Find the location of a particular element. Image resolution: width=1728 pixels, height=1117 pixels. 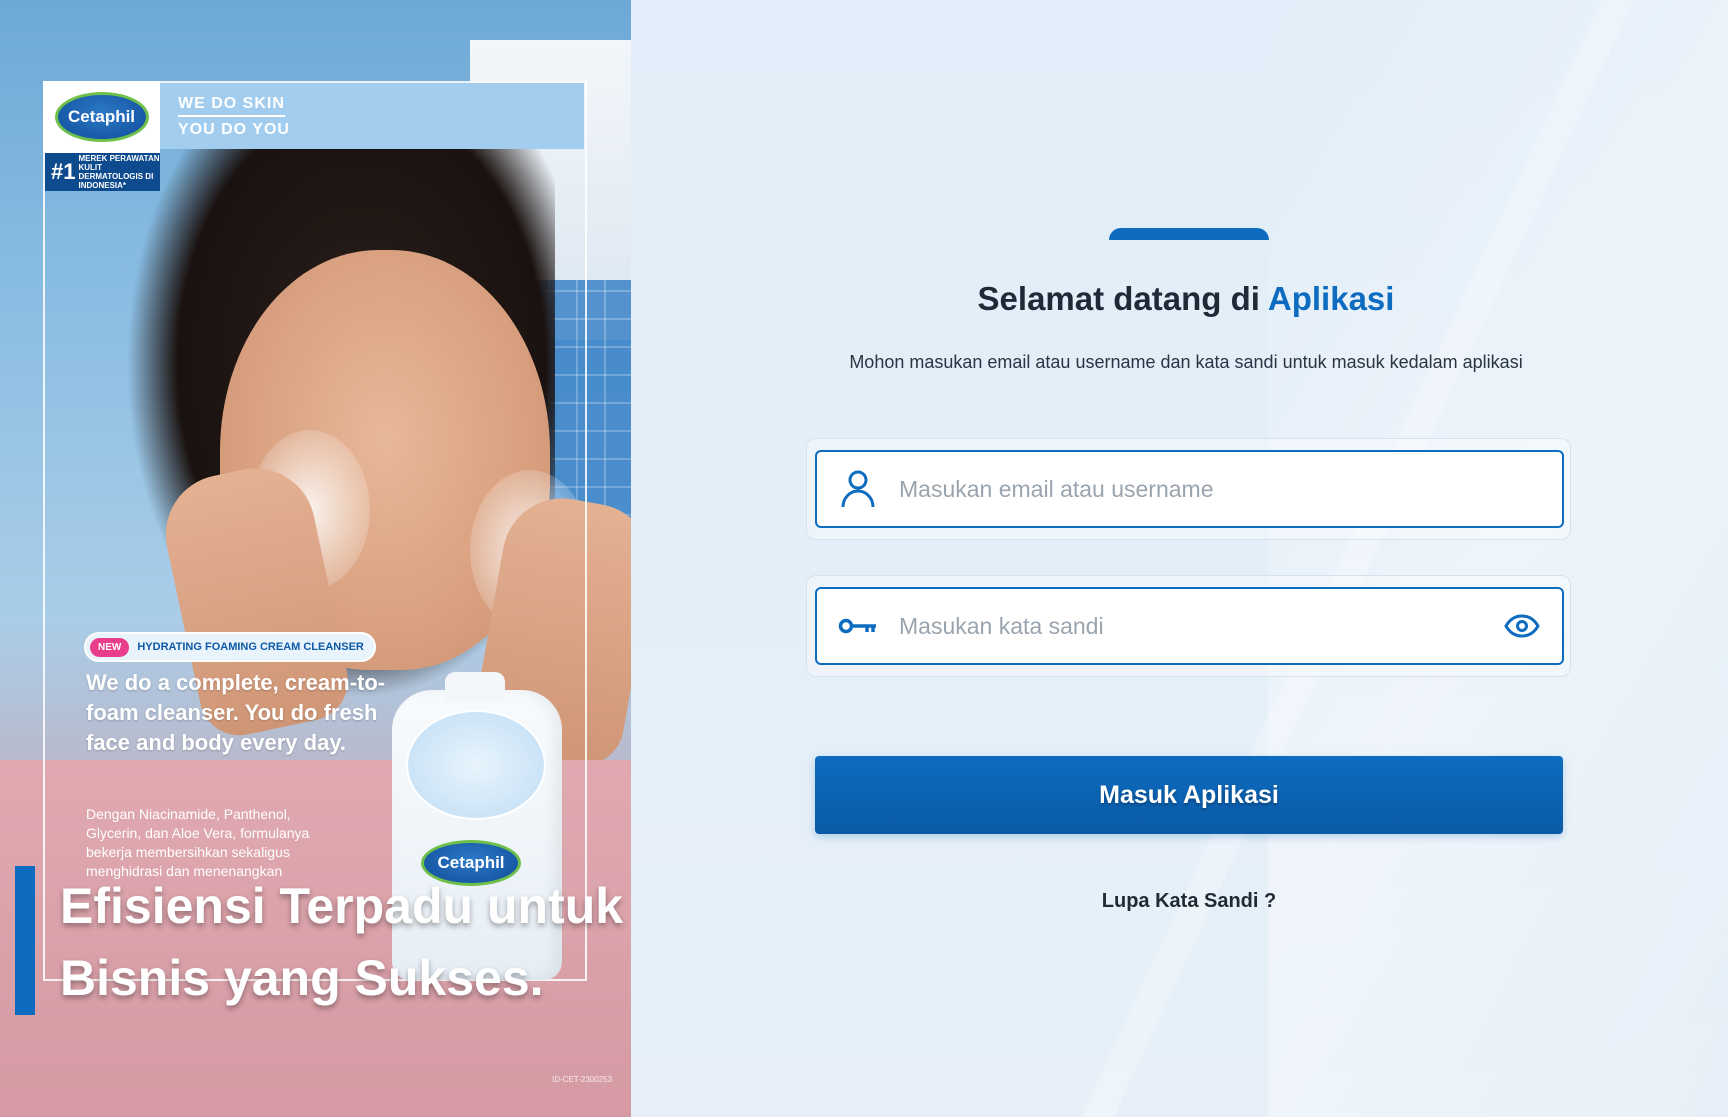

email-input is located at coordinates (1230, 489).